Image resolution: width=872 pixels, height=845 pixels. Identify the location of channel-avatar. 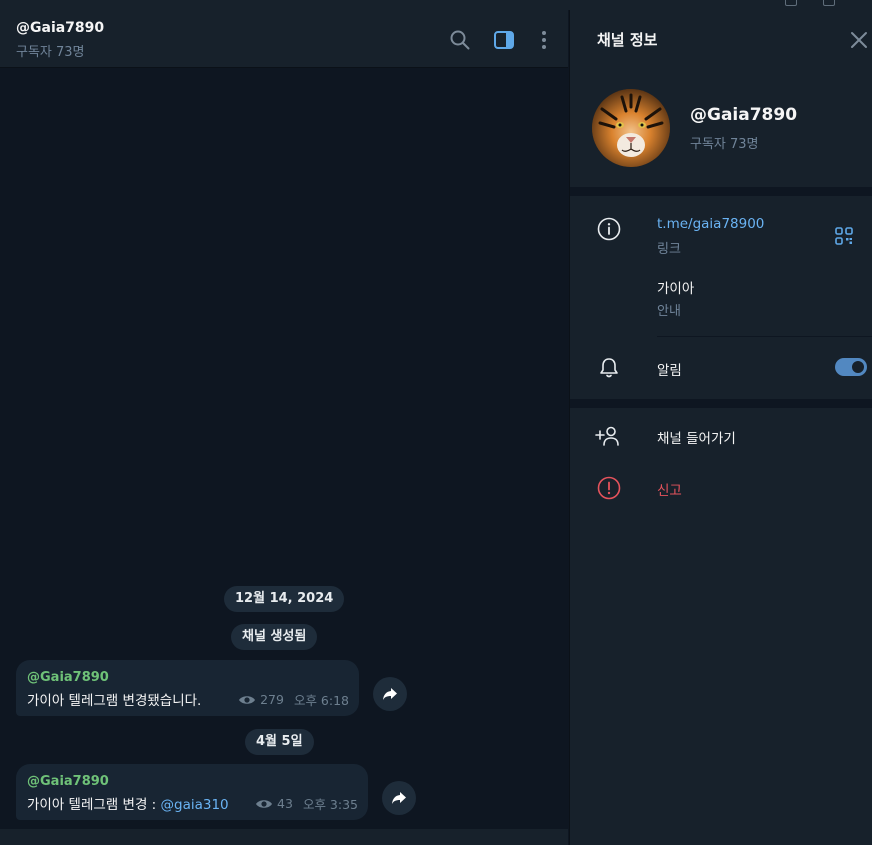
(631, 128).